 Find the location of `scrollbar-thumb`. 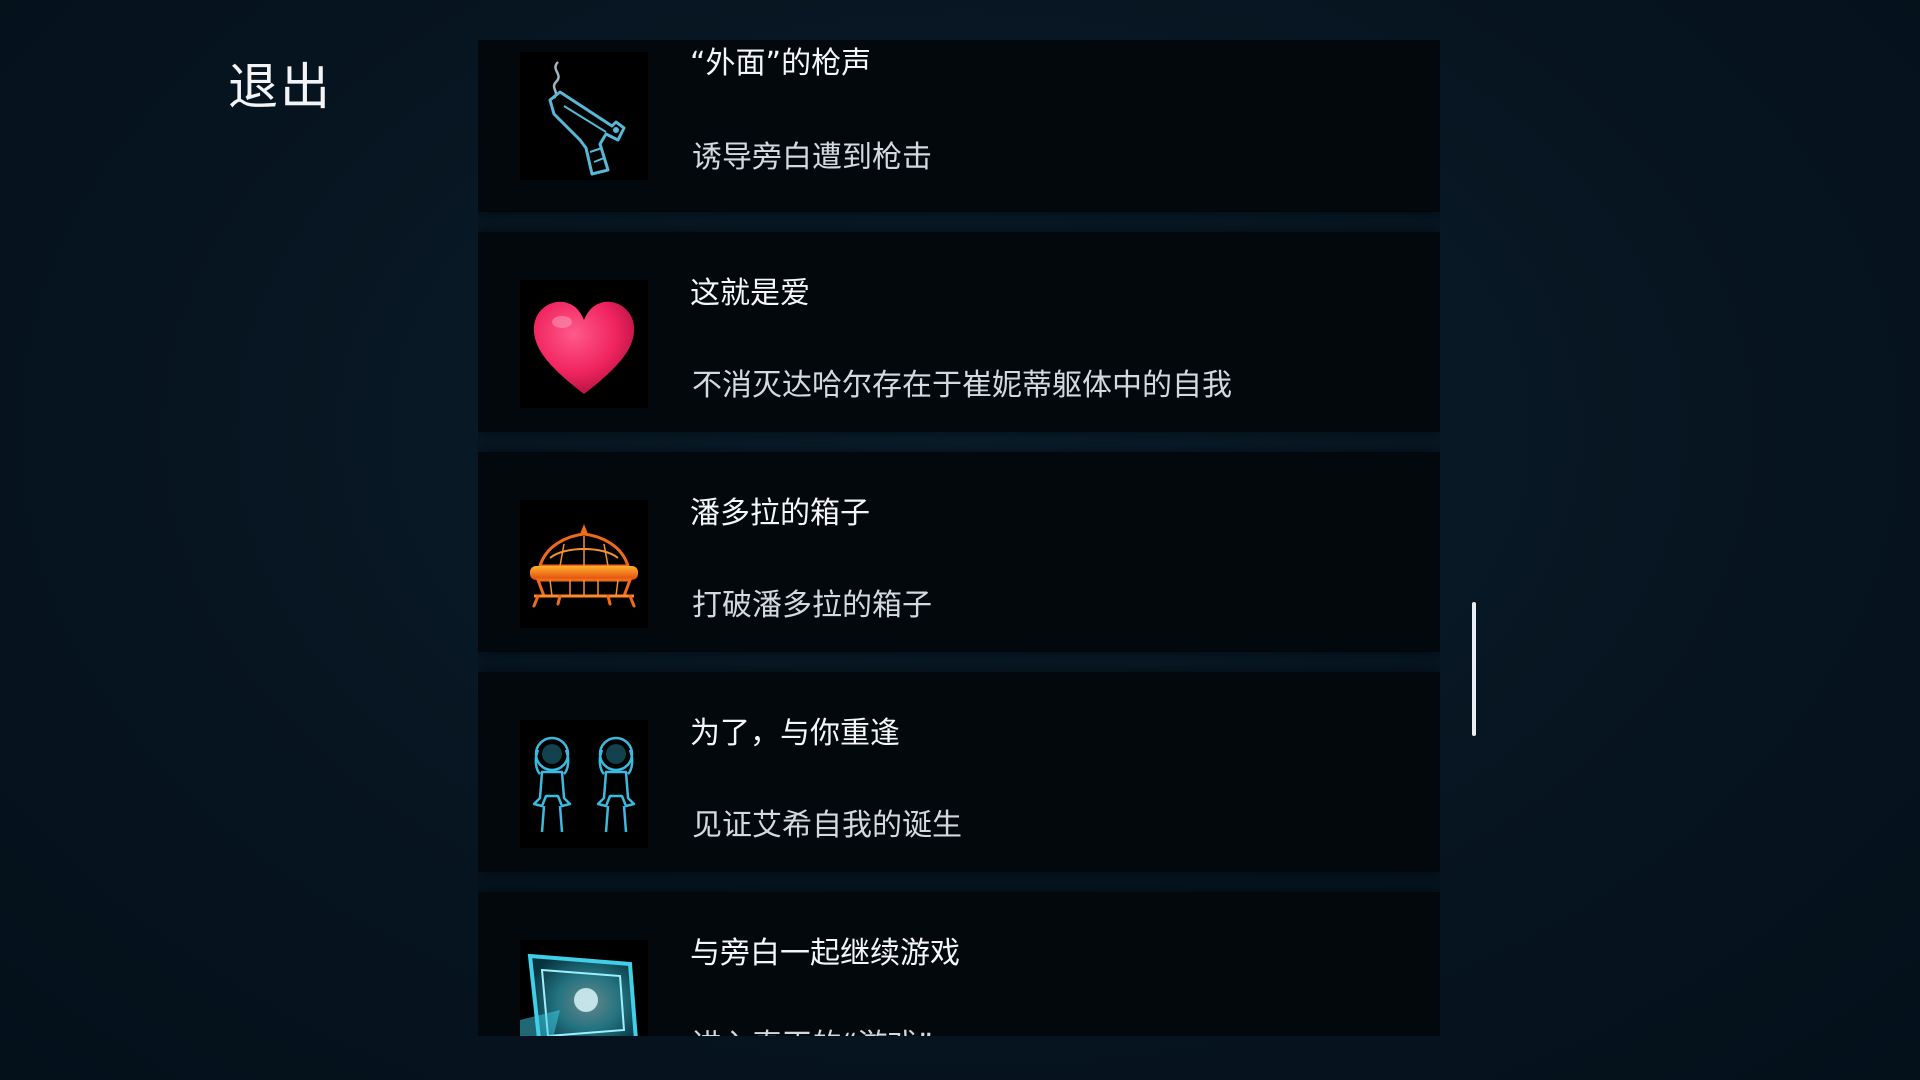

scrollbar-thumb is located at coordinates (1474, 669).